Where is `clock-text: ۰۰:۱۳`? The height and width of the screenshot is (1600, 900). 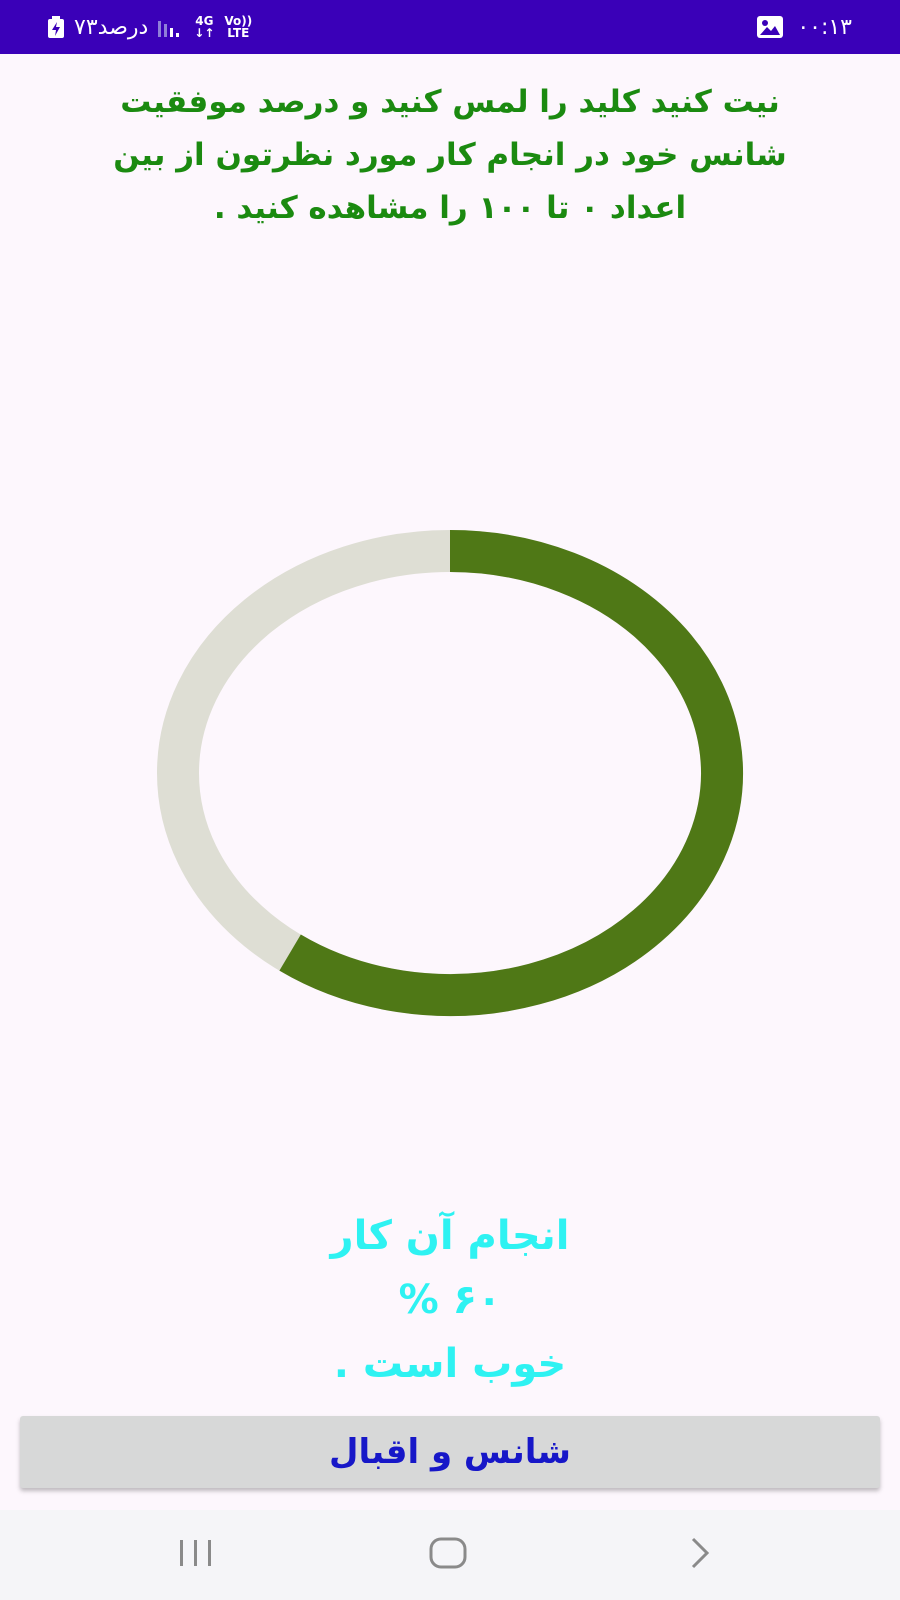 clock-text: ۰۰:۱۳ is located at coordinates (824, 27).